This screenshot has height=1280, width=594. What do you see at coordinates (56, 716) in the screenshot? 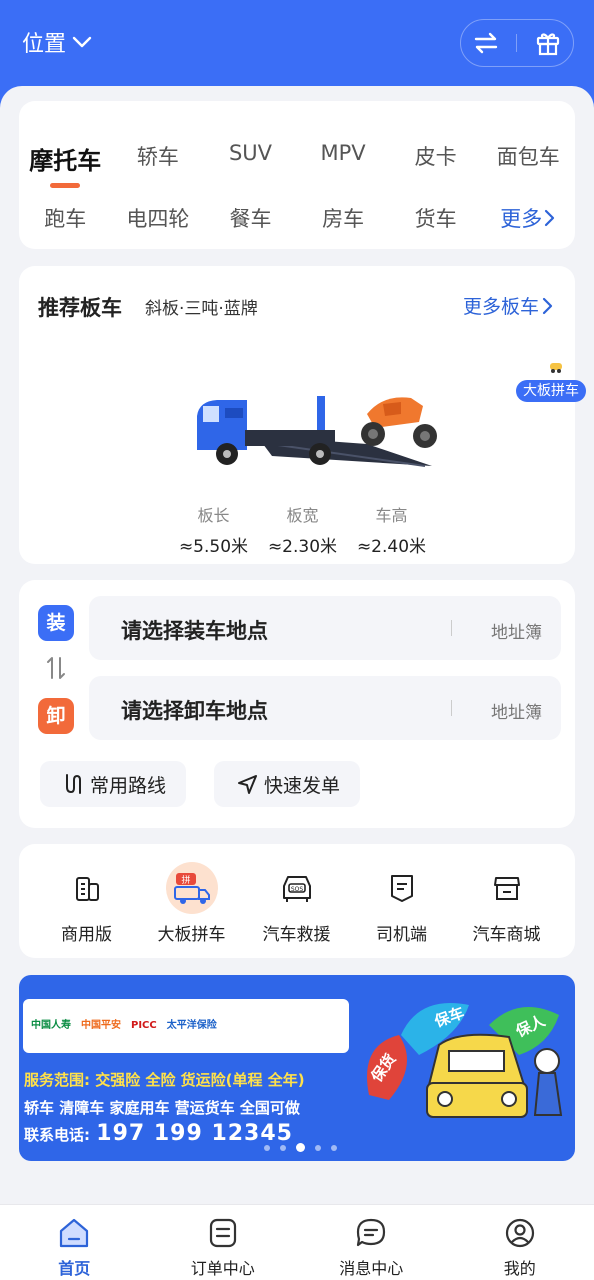
I see `unload-badge: 卸` at bounding box center [56, 716].